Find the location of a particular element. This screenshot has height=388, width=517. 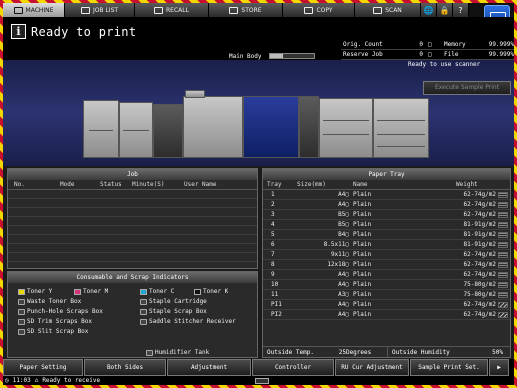

column-header: Mode is located at coordinates (67, 184).